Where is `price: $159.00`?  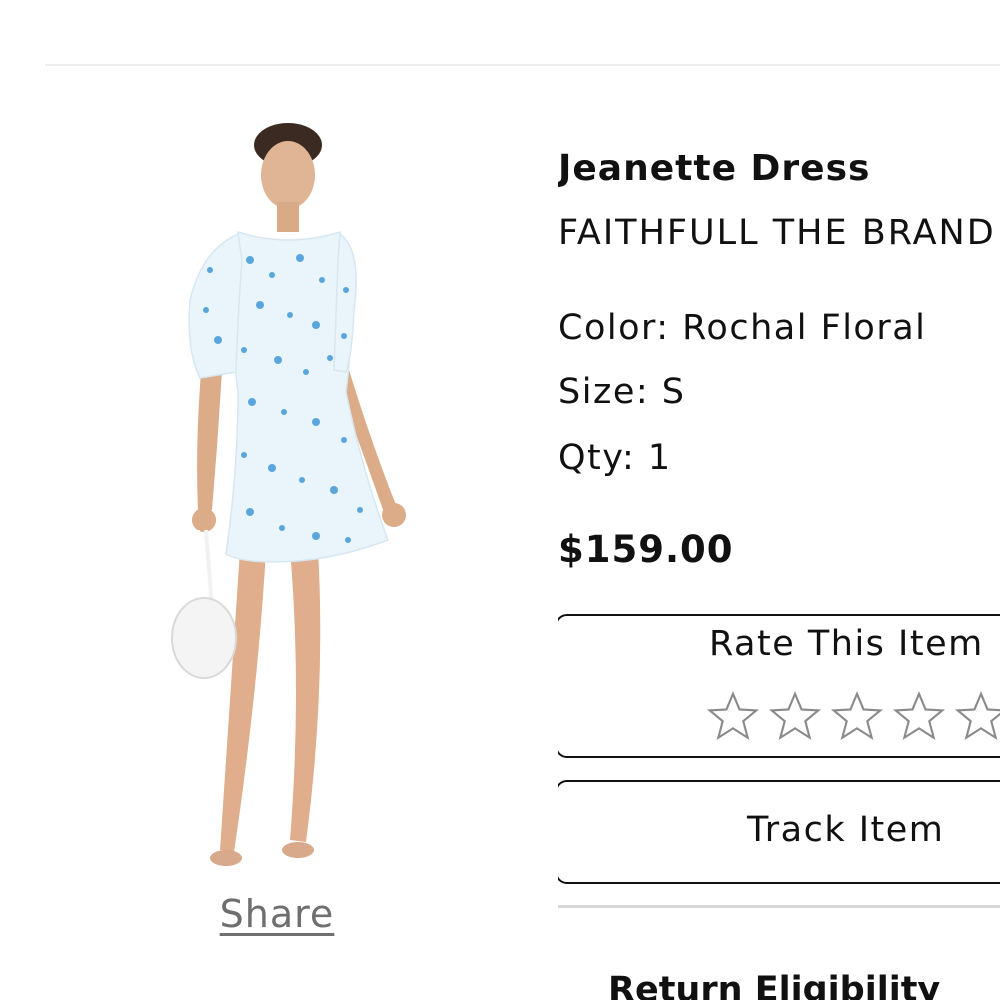 price: $159.00 is located at coordinates (646, 549).